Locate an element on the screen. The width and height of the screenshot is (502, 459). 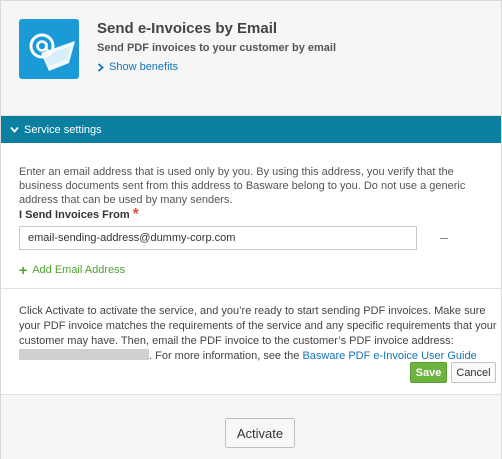
email-at-icon is located at coordinates (49, 49).